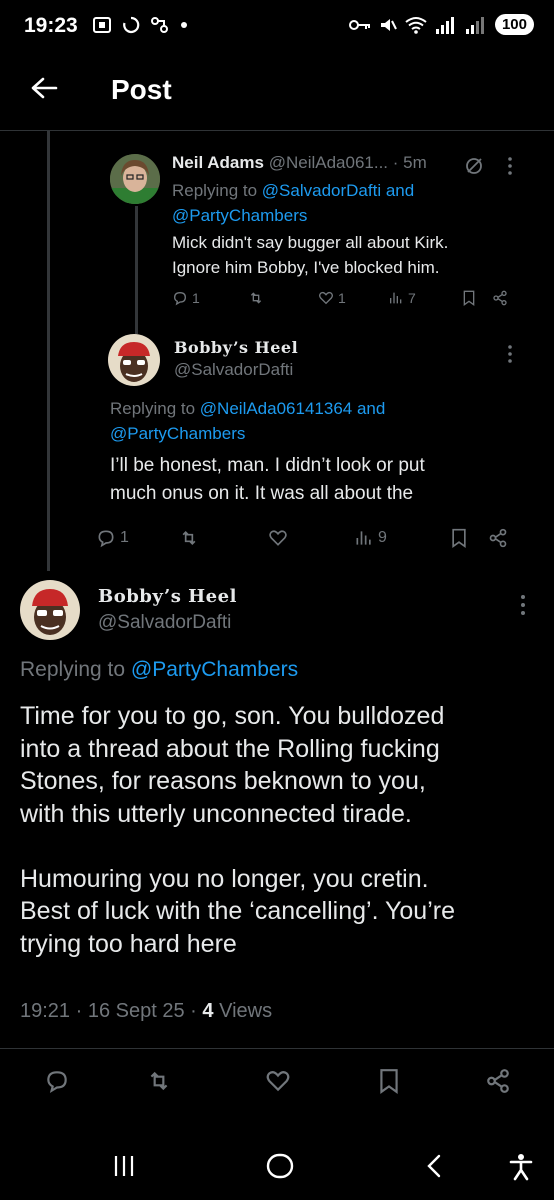 The image size is (554, 1200). I want to click on back-arrow-icon, so click(44, 88).